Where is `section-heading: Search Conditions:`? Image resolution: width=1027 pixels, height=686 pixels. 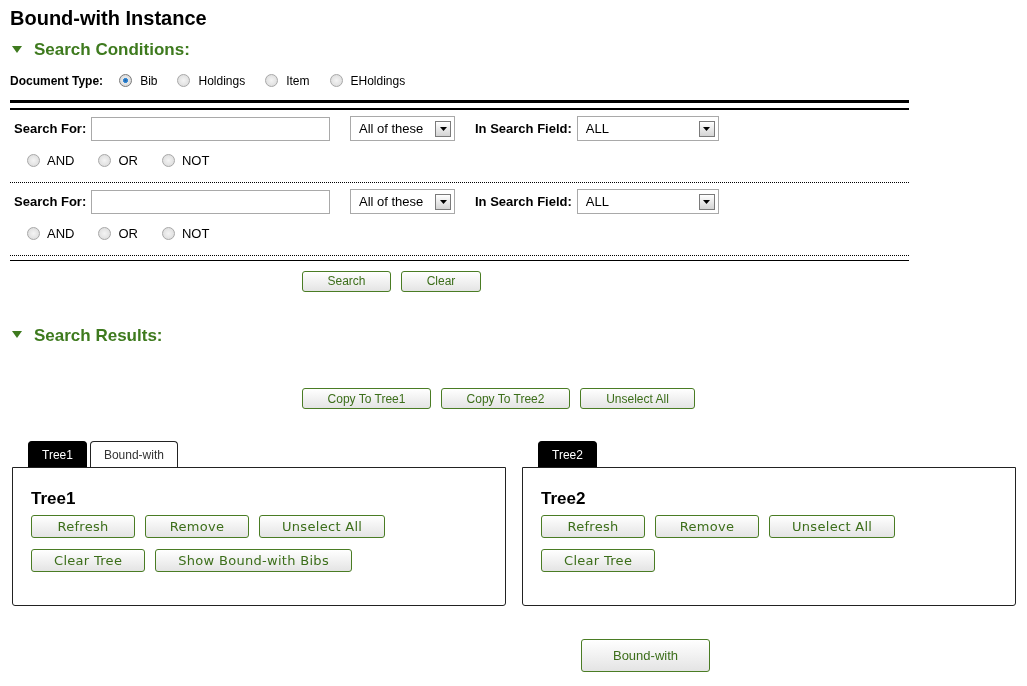 section-heading: Search Conditions: is located at coordinates (112, 50).